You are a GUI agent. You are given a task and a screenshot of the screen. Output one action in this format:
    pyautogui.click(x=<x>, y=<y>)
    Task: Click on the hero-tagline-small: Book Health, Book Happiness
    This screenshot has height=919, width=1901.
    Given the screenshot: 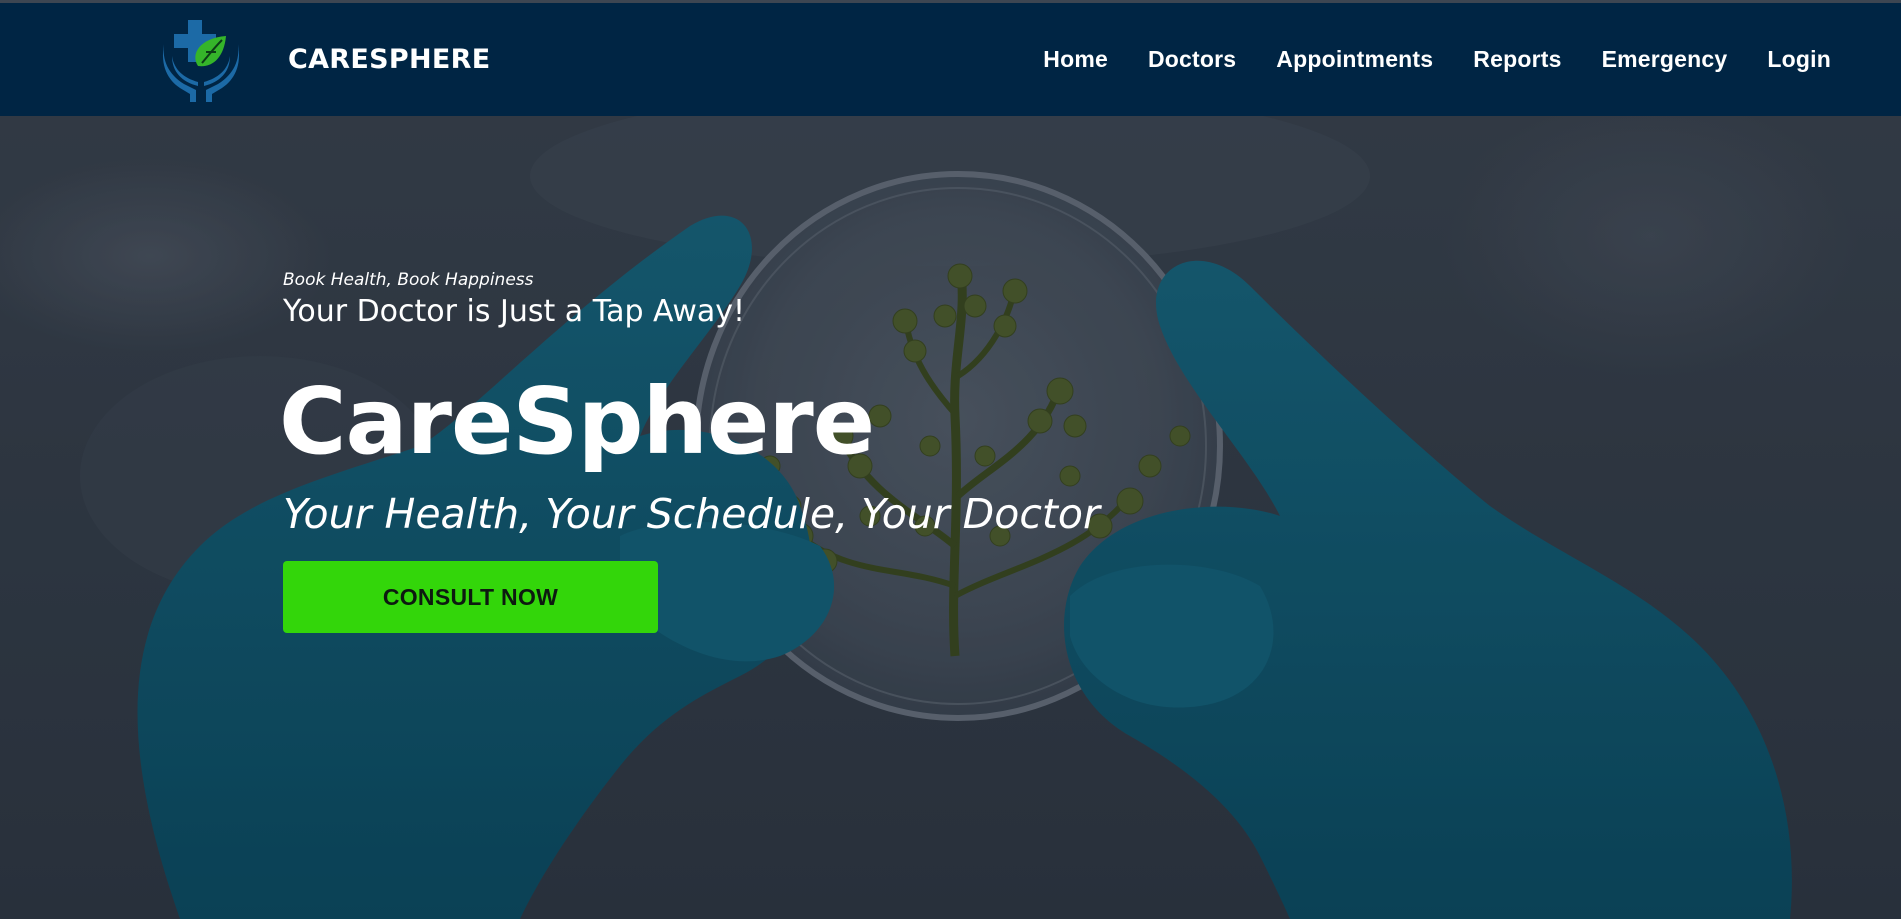 What is the action you would take?
    pyautogui.click(x=408, y=280)
    